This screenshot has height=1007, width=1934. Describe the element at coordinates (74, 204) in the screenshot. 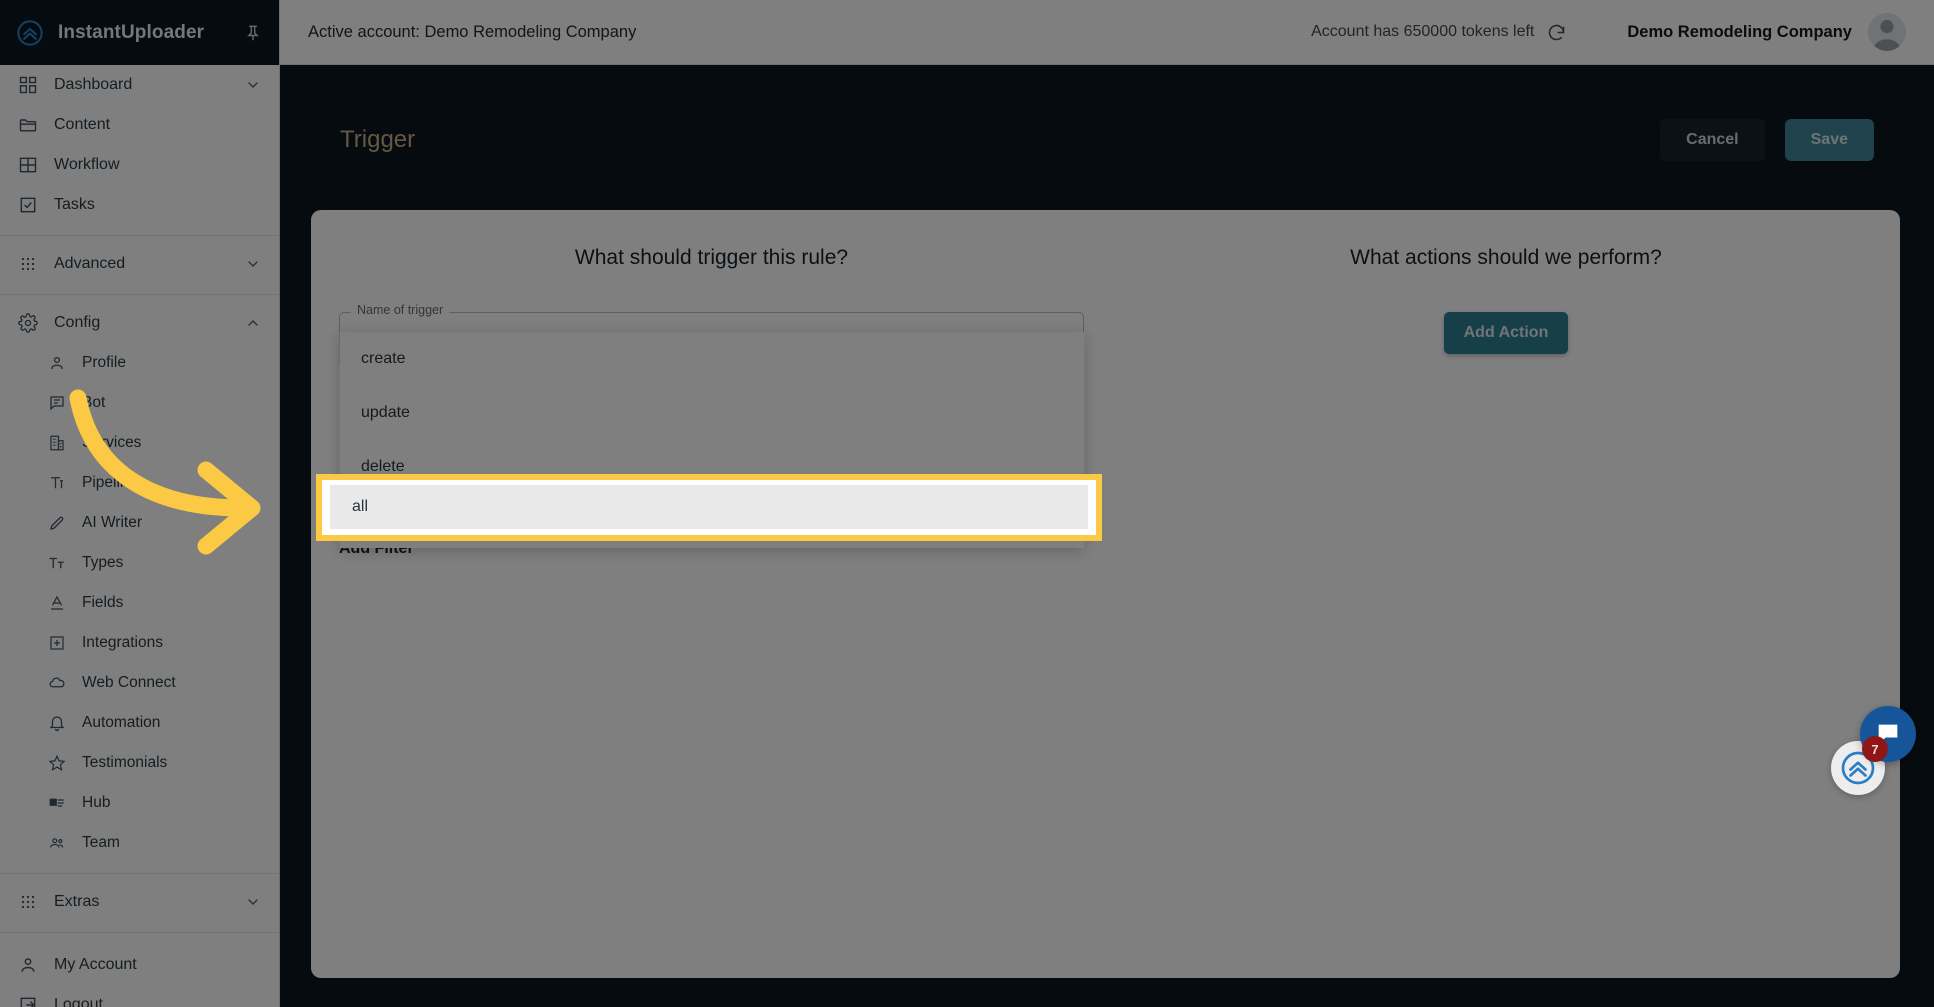

I see `sidebar-item-label: Tasks` at that location.